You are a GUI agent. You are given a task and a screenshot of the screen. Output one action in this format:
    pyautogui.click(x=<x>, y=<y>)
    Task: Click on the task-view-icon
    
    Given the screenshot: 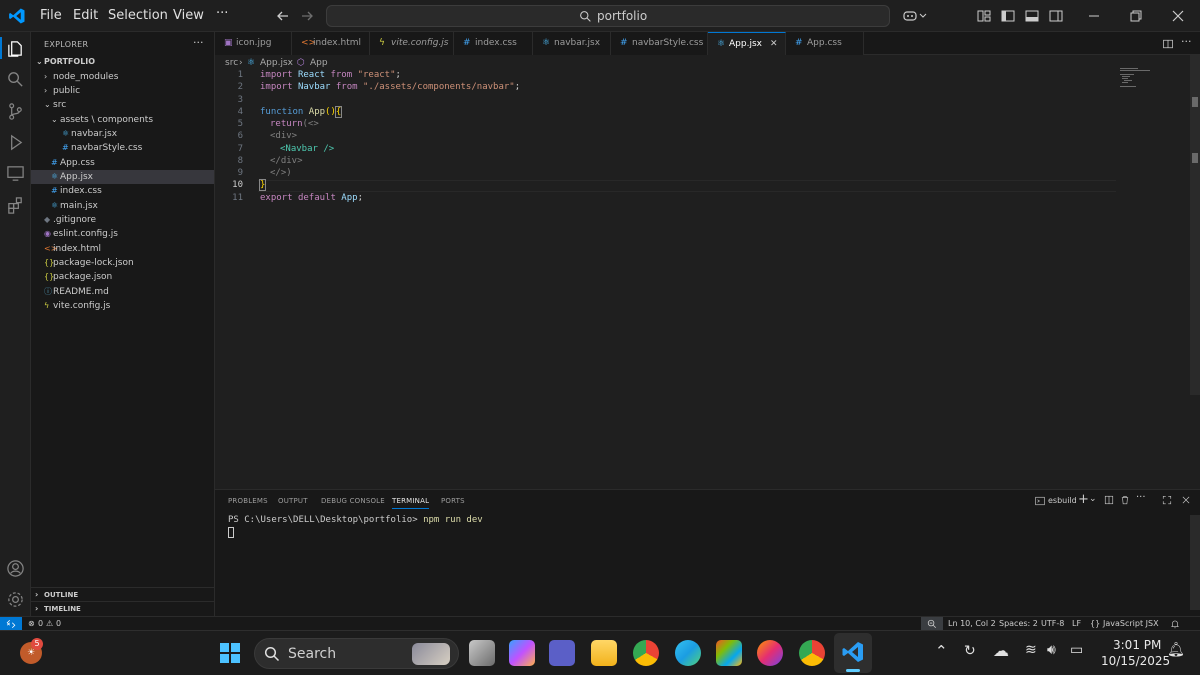 What is the action you would take?
    pyautogui.click(x=482, y=653)
    